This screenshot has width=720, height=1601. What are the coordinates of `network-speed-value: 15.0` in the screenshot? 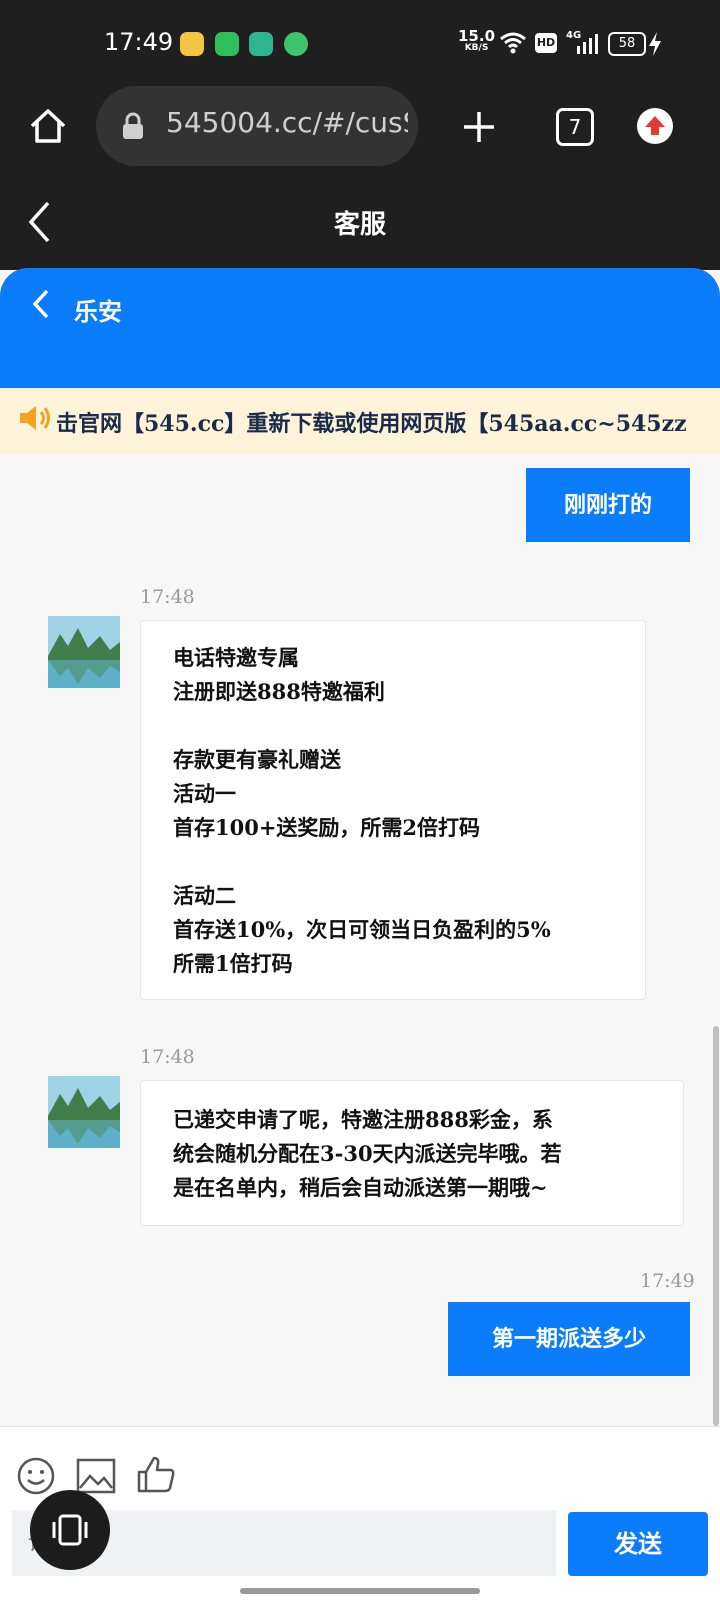 It's located at (477, 36).